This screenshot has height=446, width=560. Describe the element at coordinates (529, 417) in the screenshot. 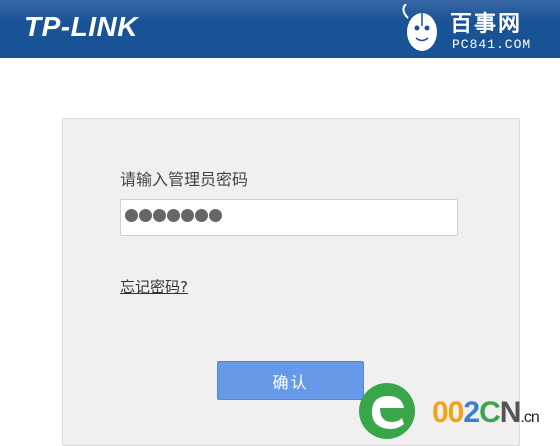

I see `watermark-tld: .cn` at that location.